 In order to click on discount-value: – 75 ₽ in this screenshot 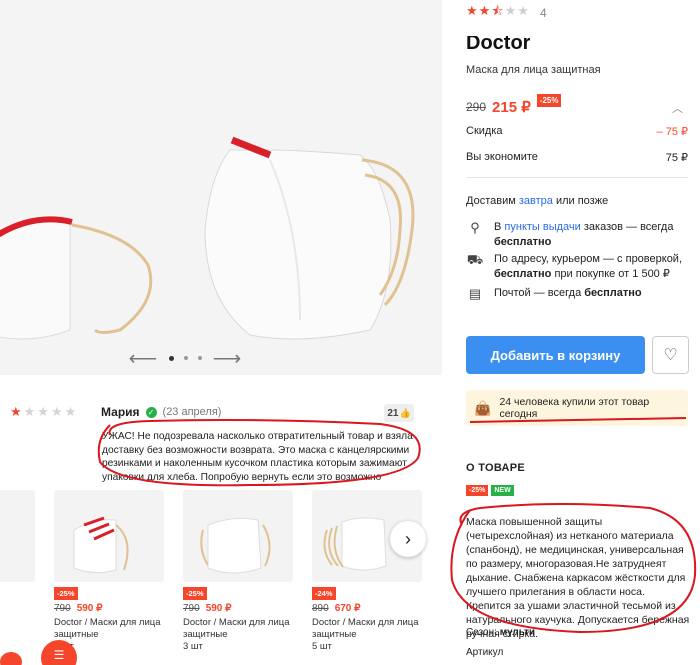, I will do `click(672, 132)`.